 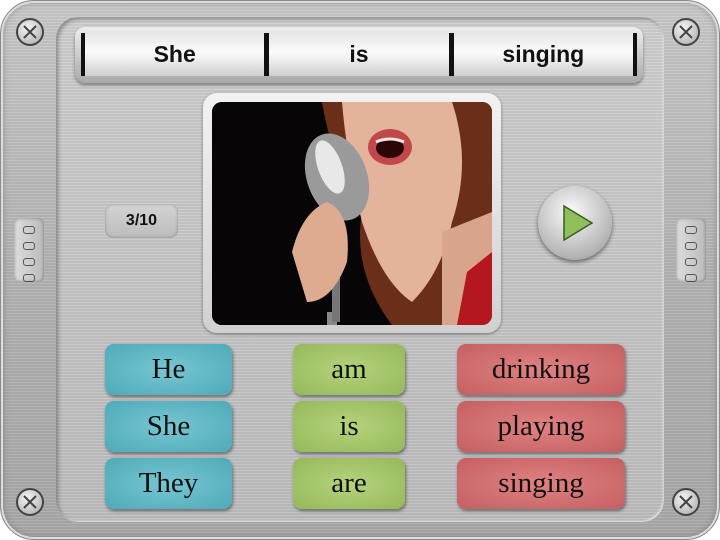 I want to click on sentence-slot-2: is, so click(x=359, y=54).